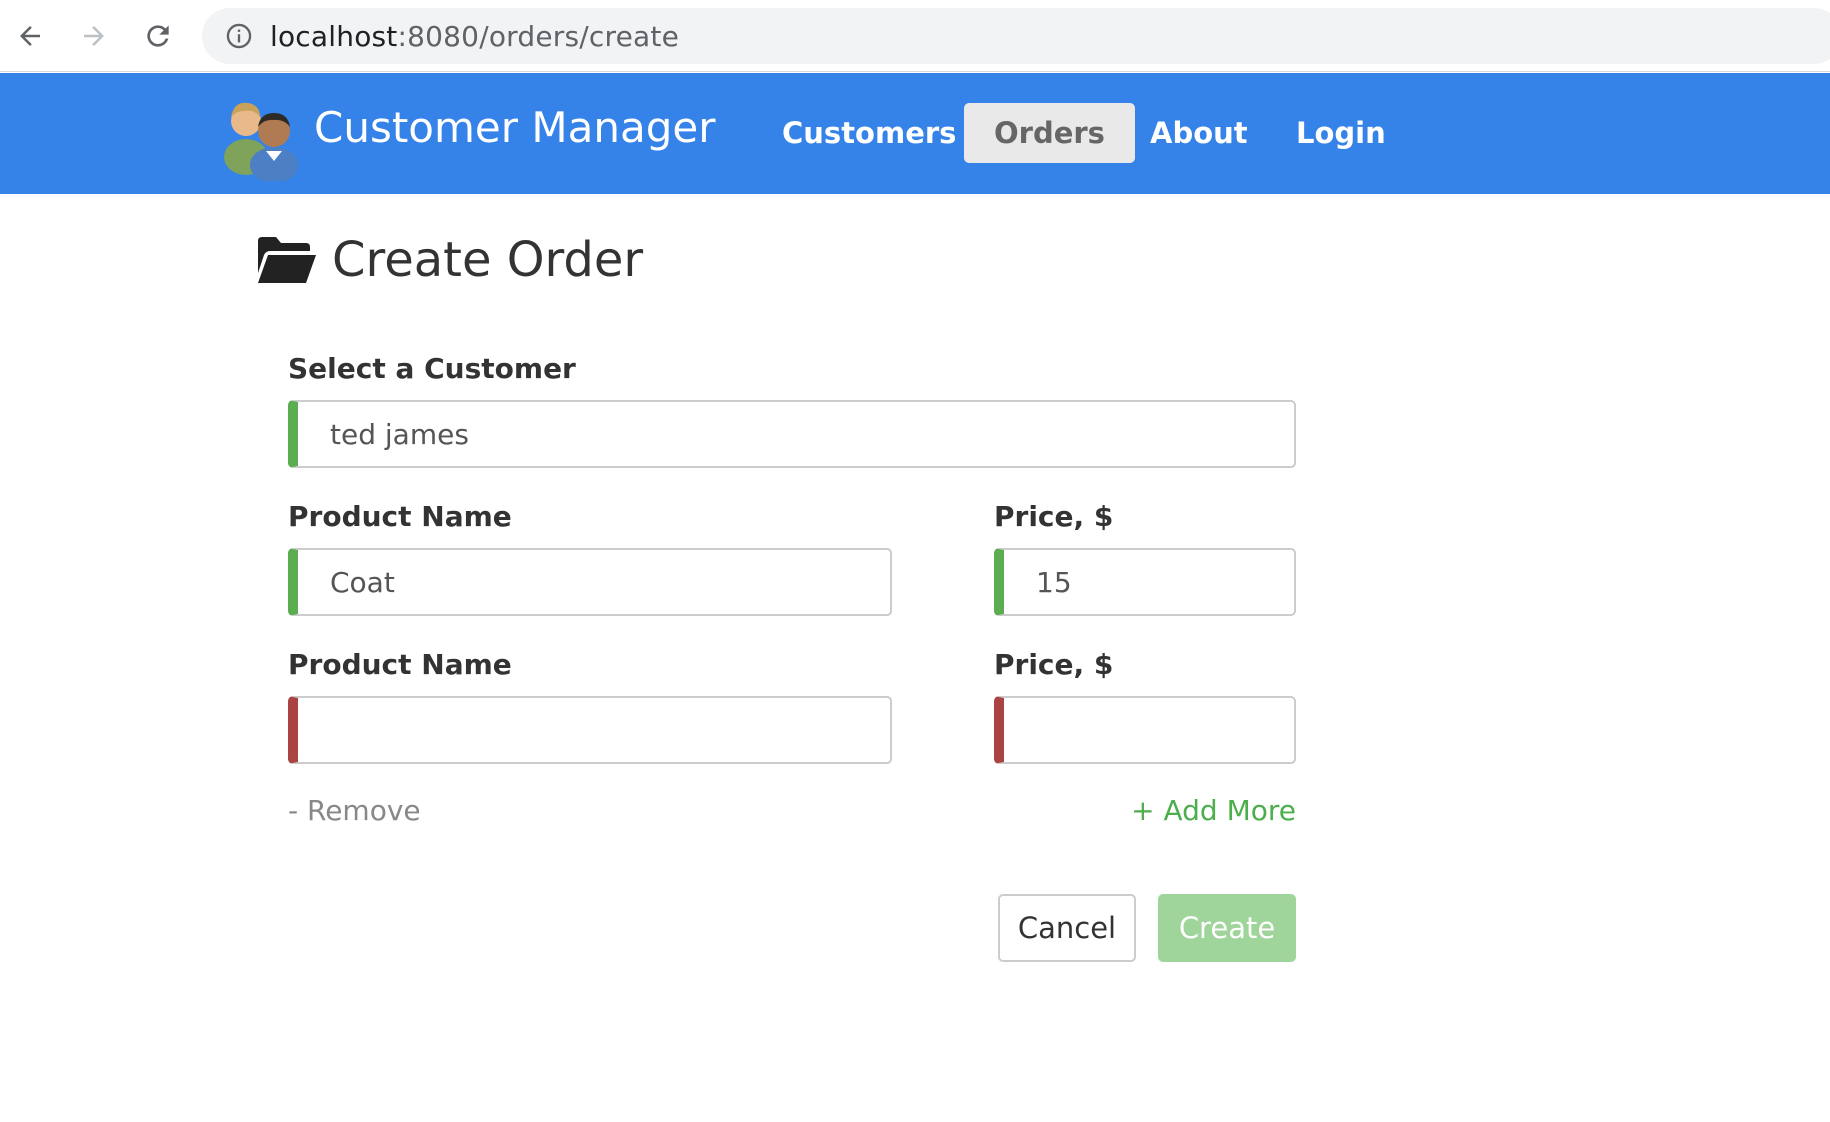 The height and width of the screenshot is (1122, 1830). What do you see at coordinates (514, 127) in the screenshot?
I see `brand-title: Customer Manager` at bounding box center [514, 127].